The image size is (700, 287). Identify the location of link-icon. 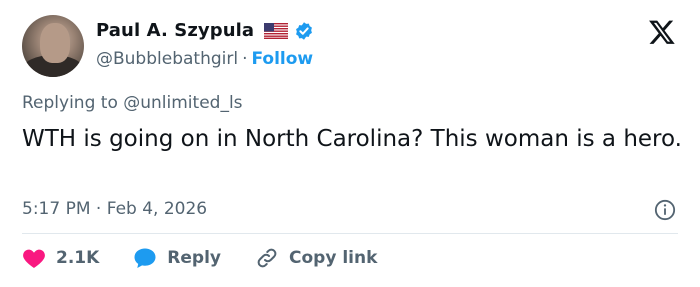
(267, 258).